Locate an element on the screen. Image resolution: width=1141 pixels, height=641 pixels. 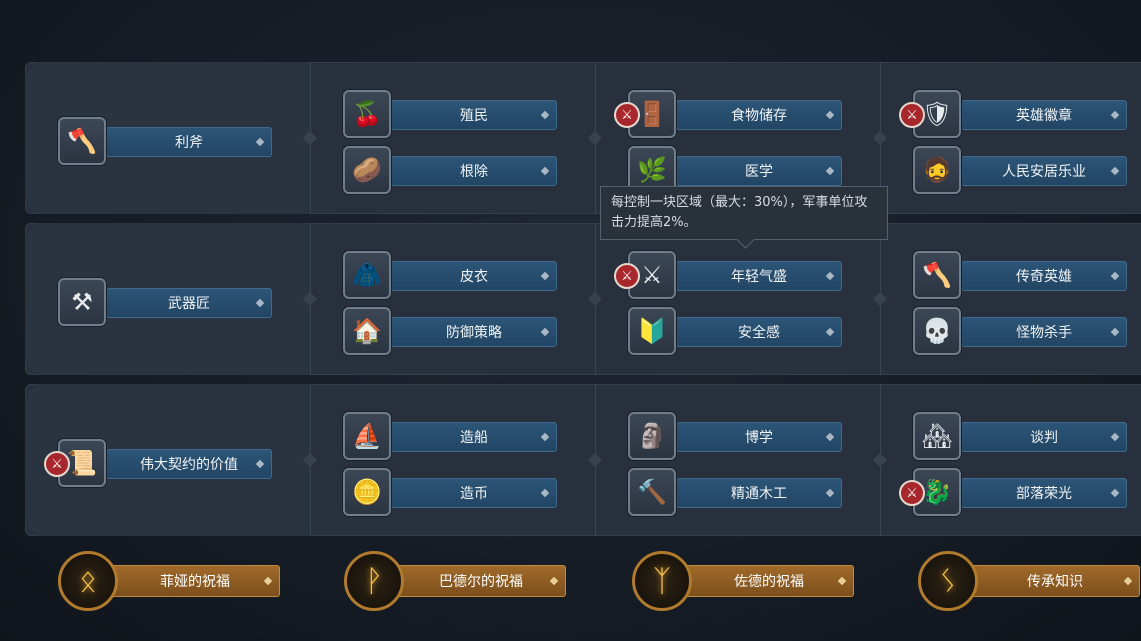
blessing-label-bar: 佐德的祝福 is located at coordinates (769, 581).